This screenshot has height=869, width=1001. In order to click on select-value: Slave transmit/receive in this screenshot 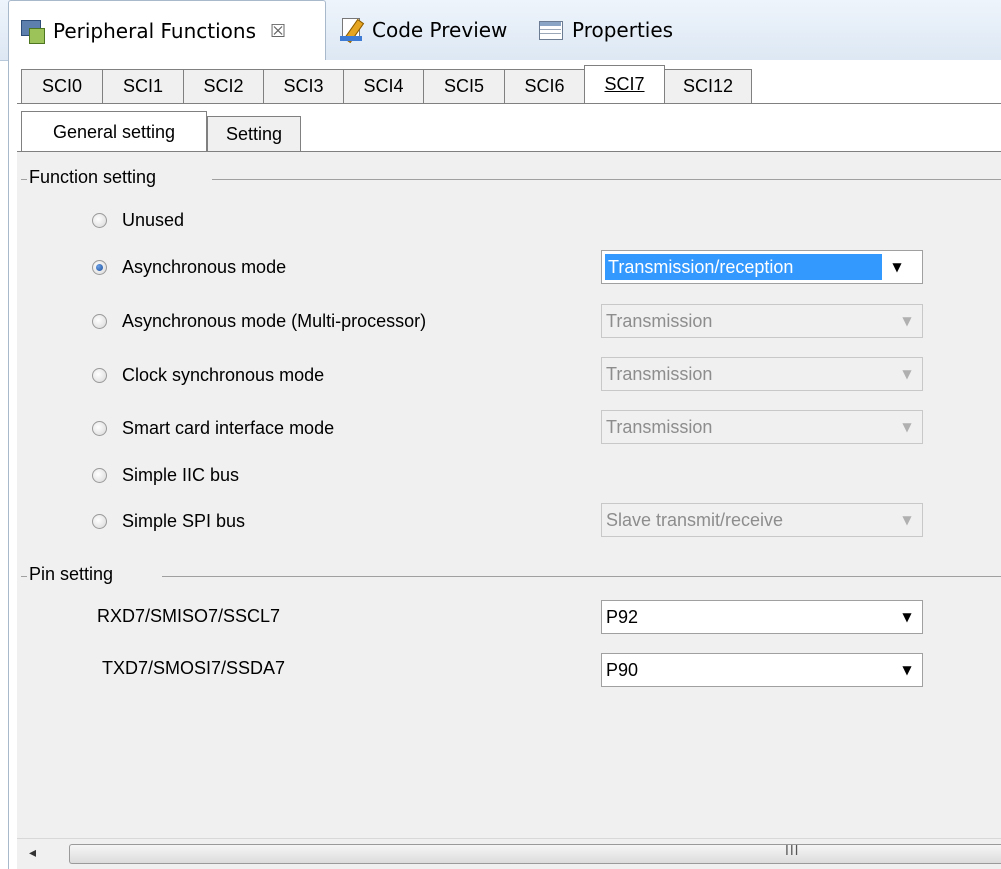, I will do `click(695, 519)`.